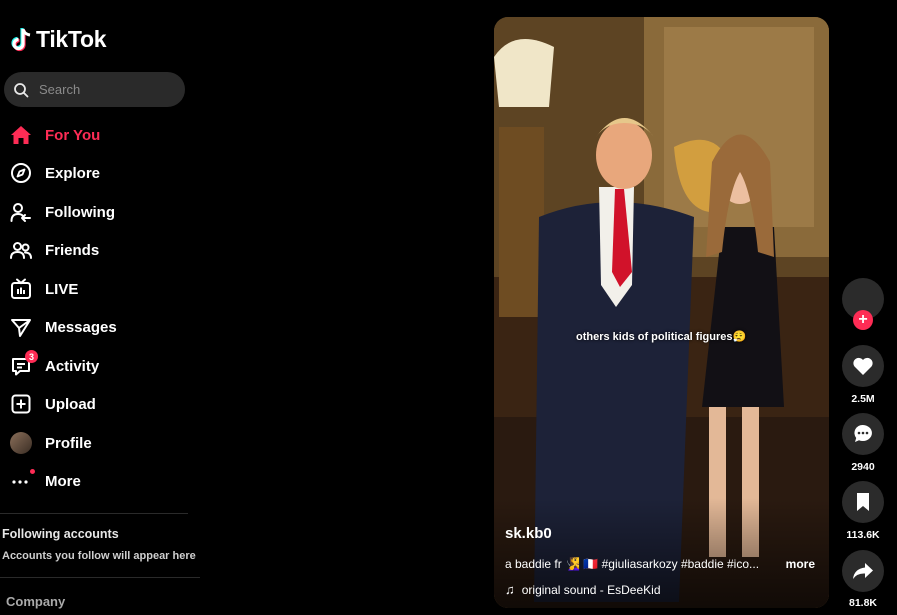  I want to click on following-icon, so click(21, 212).